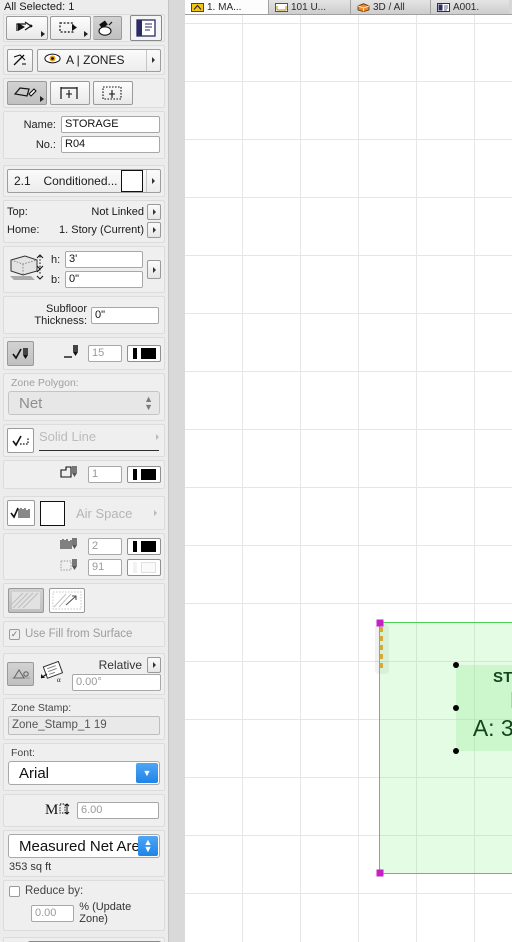  I want to click on zone-line-toggle-button, so click(20, 440).